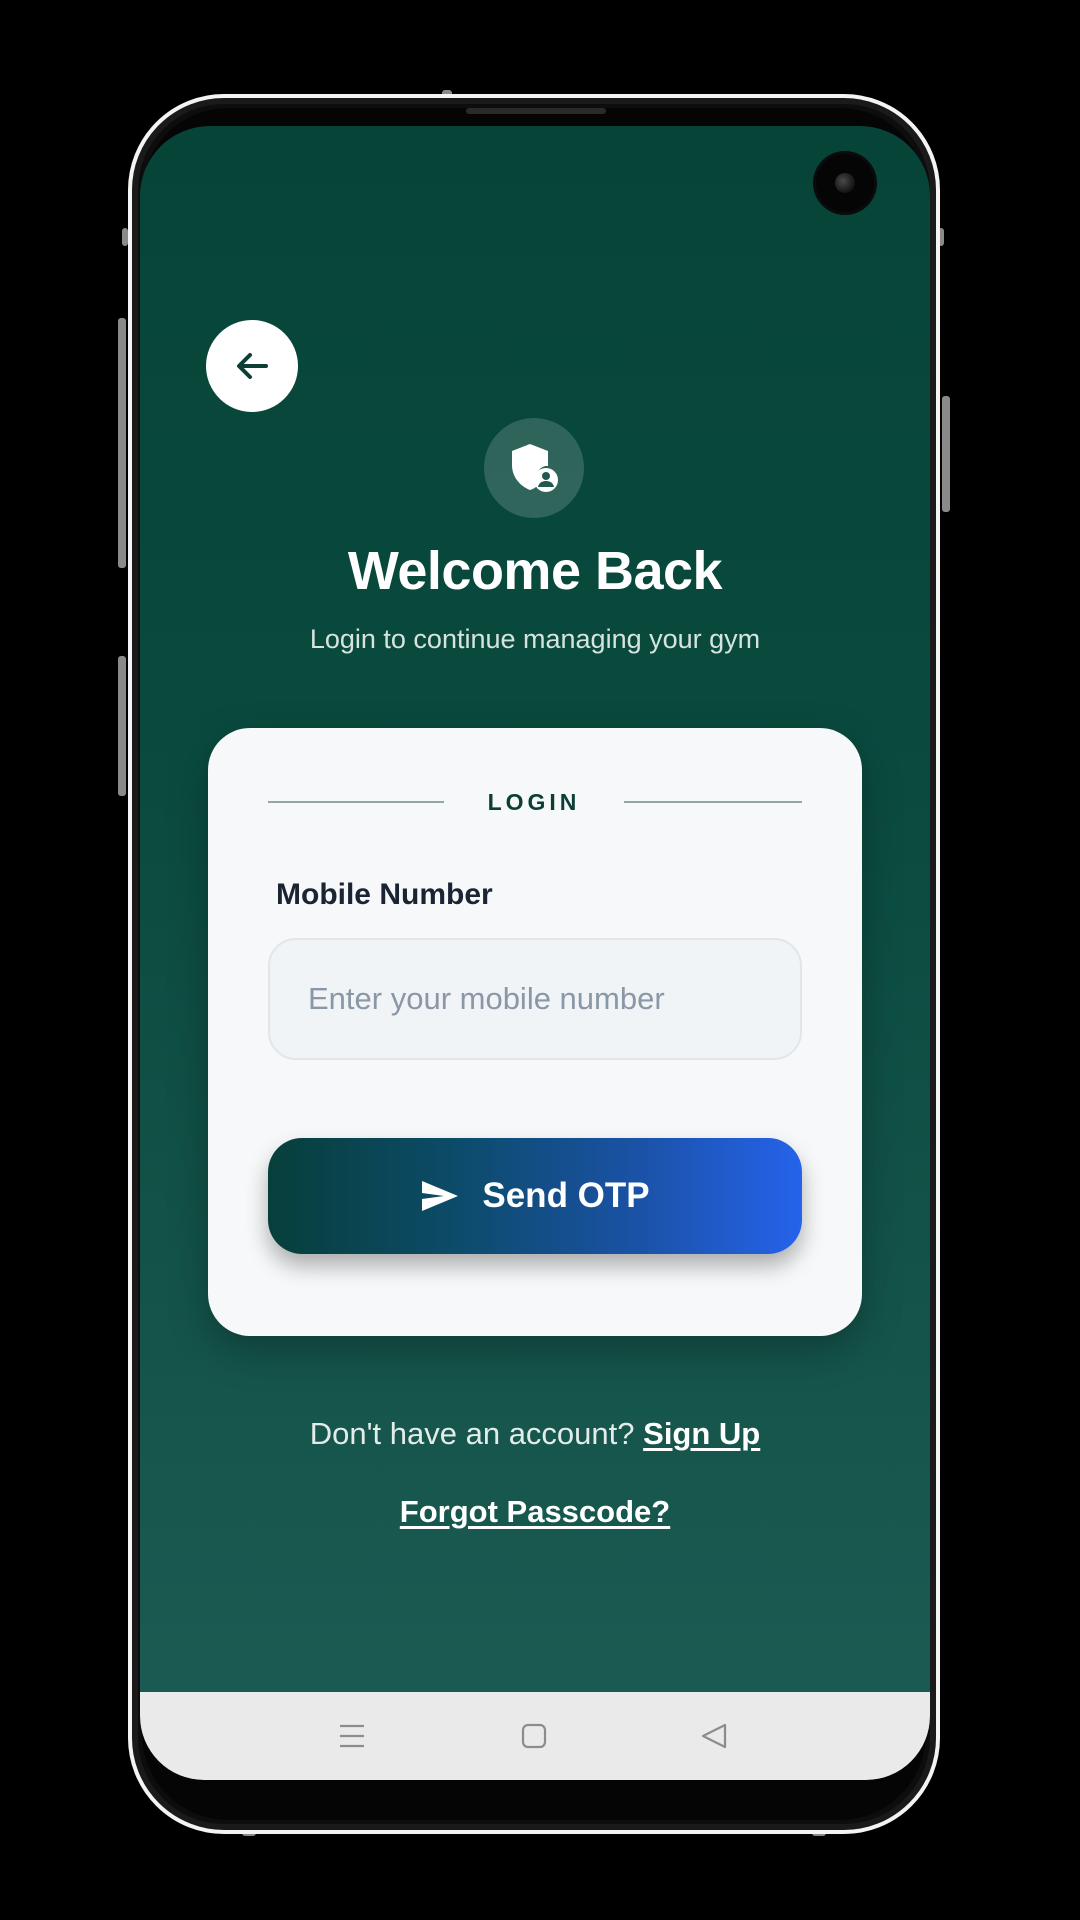  I want to click on earpiece-speaker, so click(536, 111).